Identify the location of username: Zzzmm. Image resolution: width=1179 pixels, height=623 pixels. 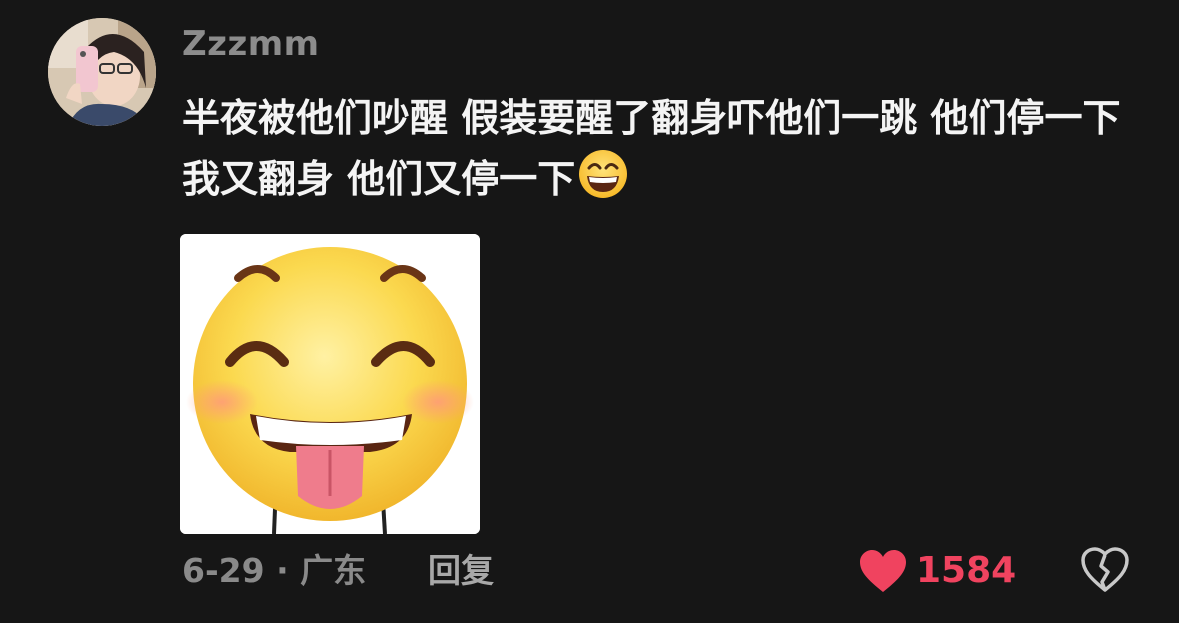
(251, 44).